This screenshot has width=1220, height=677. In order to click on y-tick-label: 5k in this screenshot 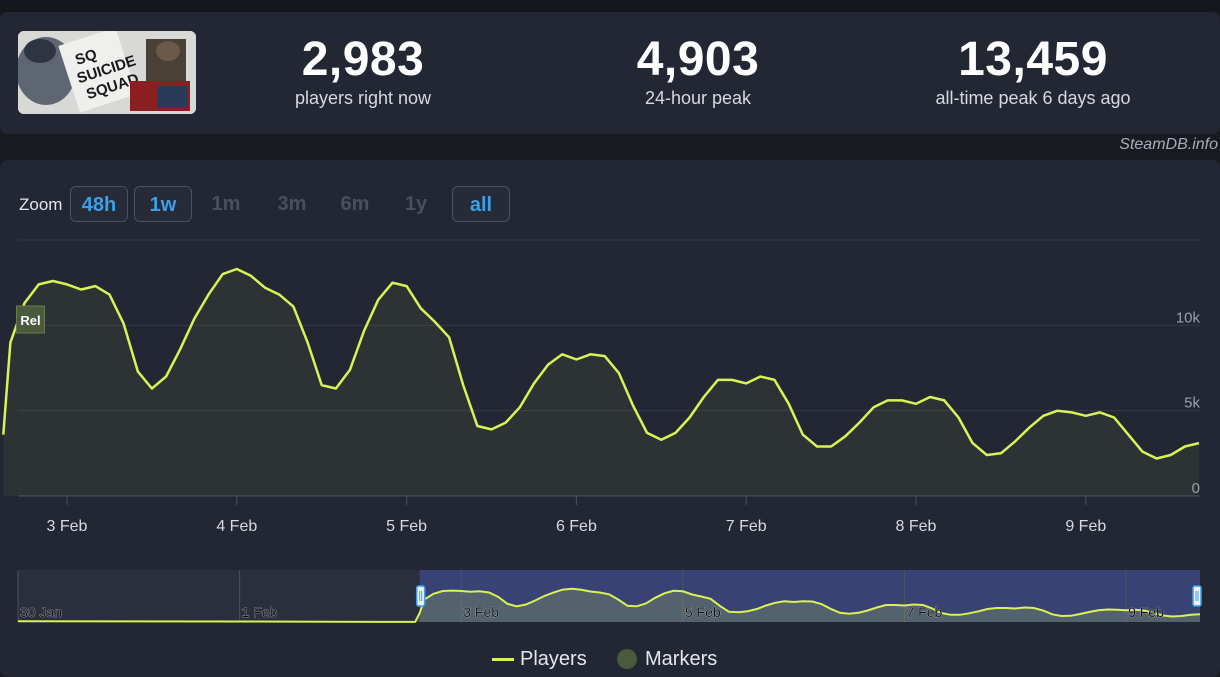, I will do `click(1192, 403)`.